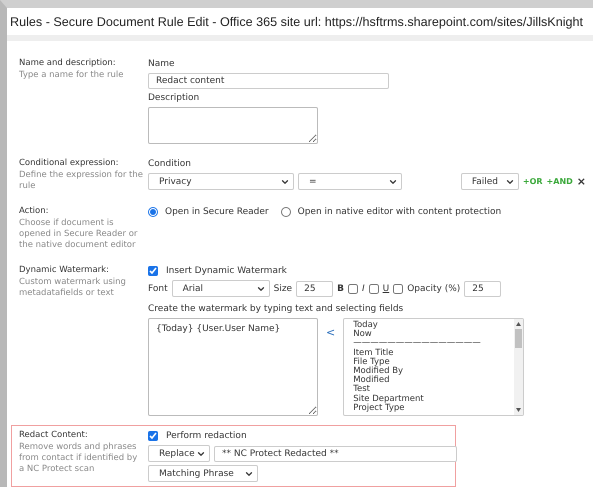 This screenshot has height=487, width=593. I want to click on fields-listbox: Today Now ——————————————— Item Title File Type Modified By Modified Test Site Department Project Type, so click(433, 367).